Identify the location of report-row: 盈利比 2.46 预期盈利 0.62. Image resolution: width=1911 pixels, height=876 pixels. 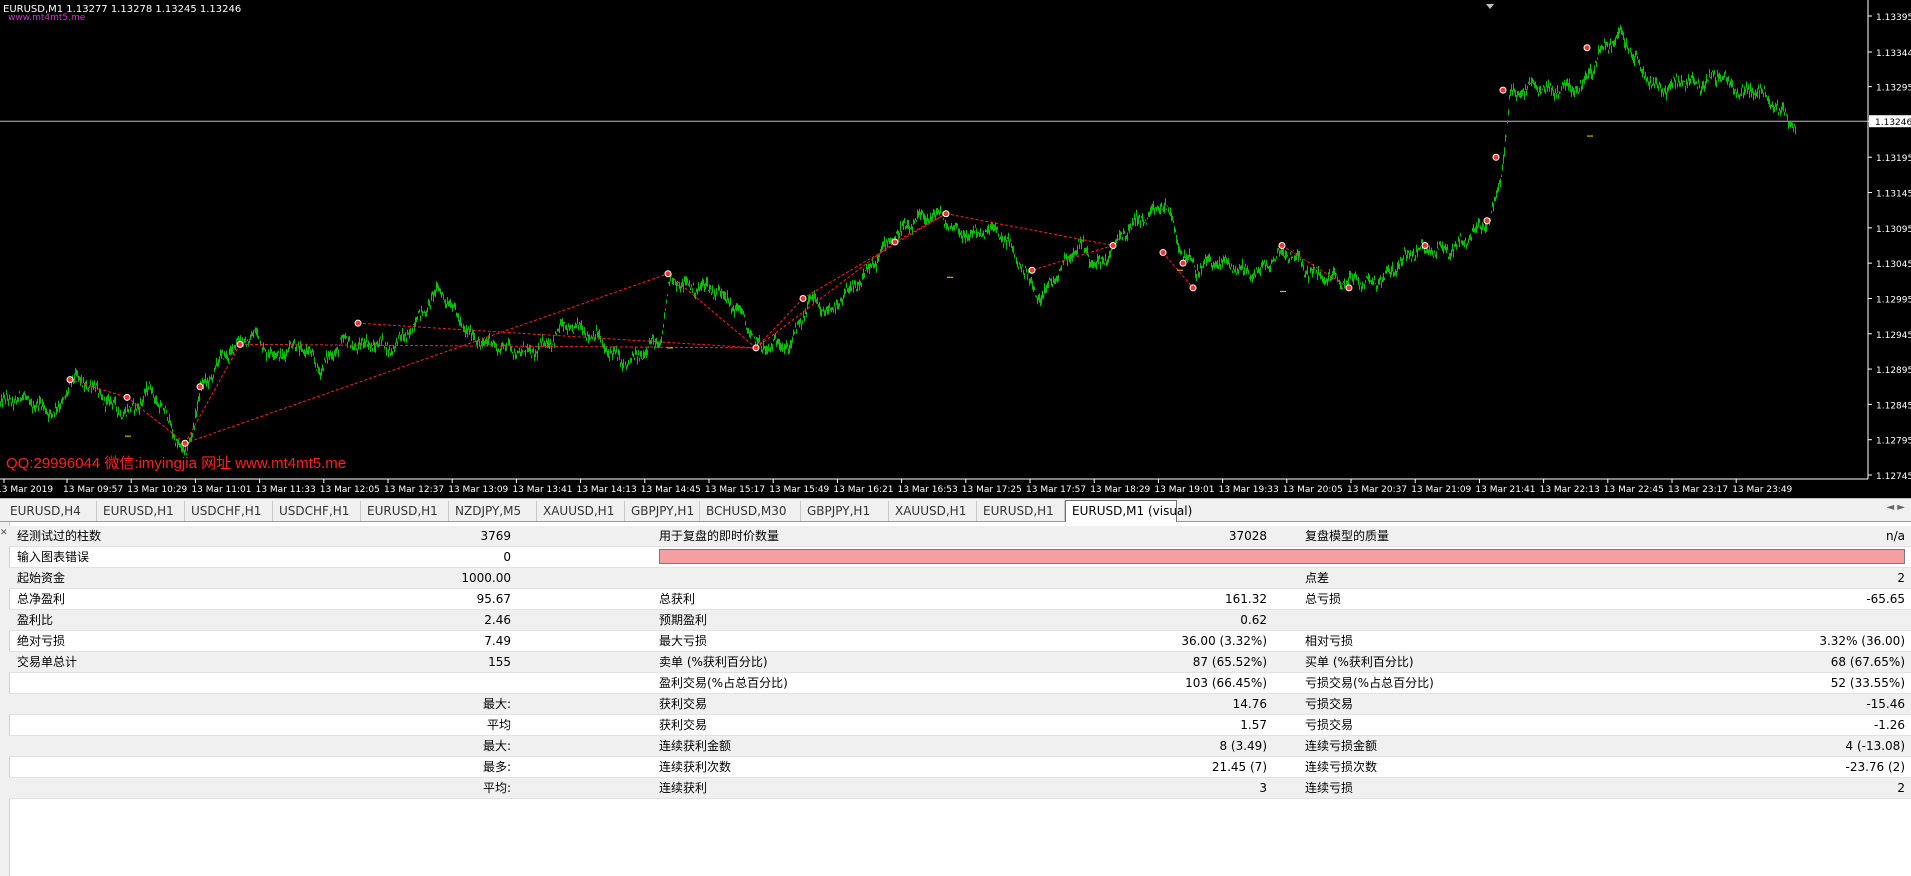
(960, 620).